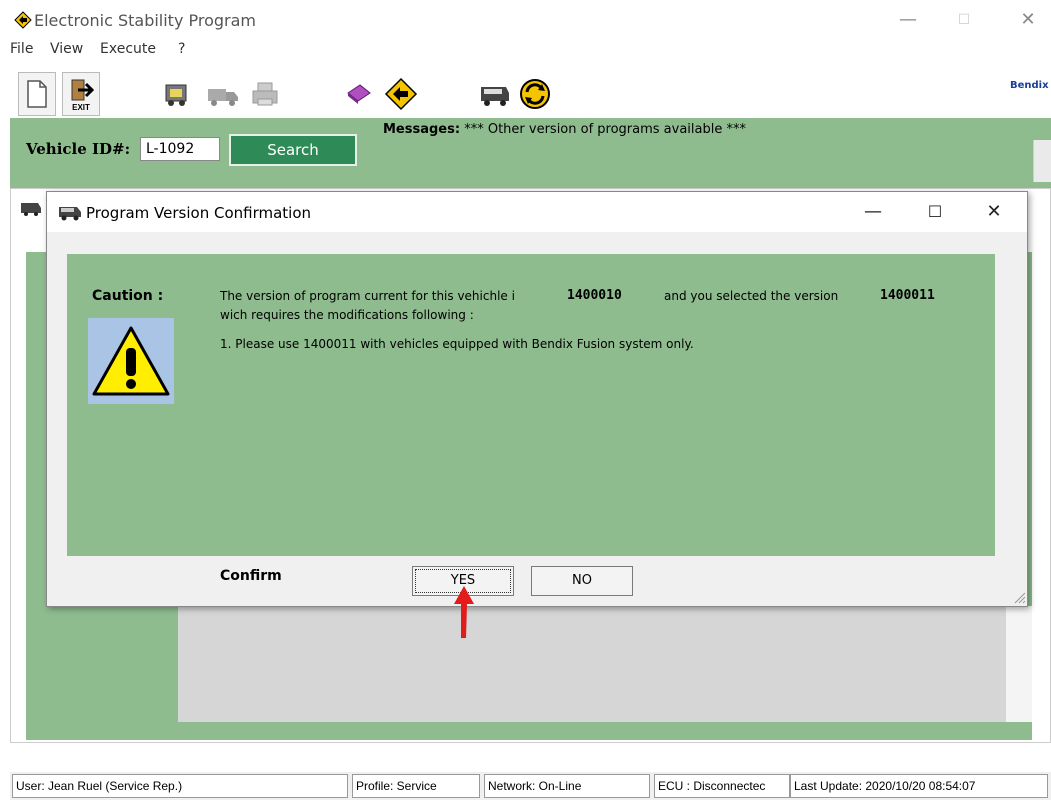  What do you see at coordinates (722, 786) in the screenshot?
I see `status-ecu: ECU : Disconnectec` at bounding box center [722, 786].